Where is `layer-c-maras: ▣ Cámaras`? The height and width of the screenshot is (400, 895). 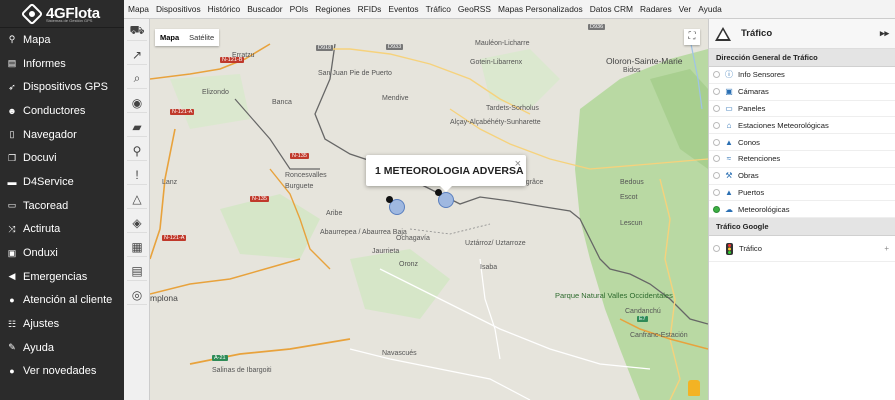
layer-c-maras: ▣ Cámaras is located at coordinates (802, 92).